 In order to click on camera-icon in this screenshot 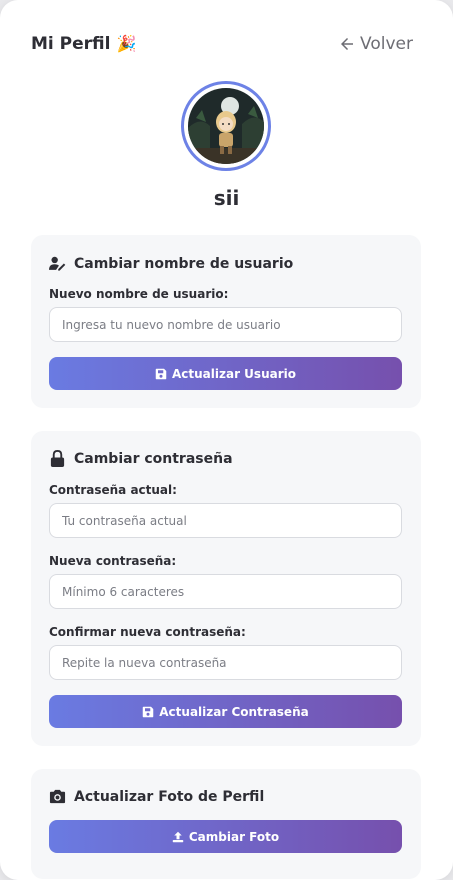, I will do `click(57, 796)`.